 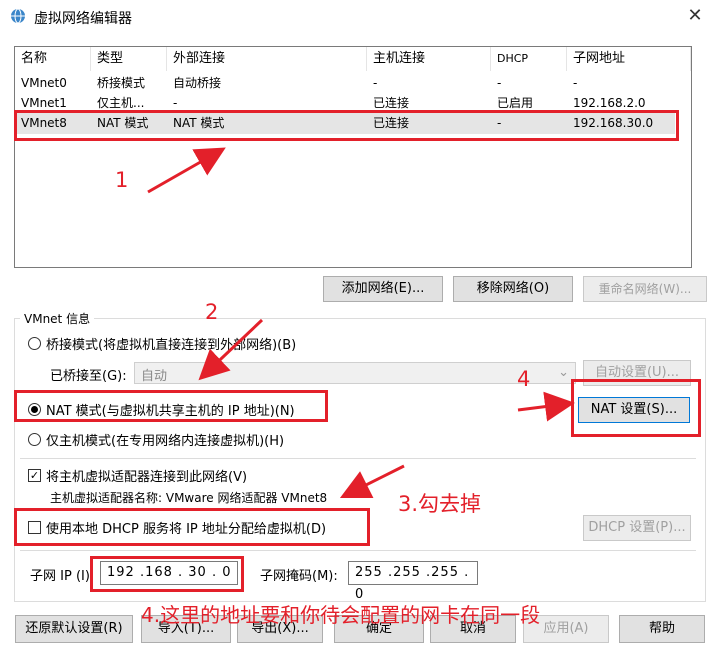 What do you see at coordinates (341, 615) in the screenshot?
I see `annotation-4-note: 4.这里的地址要和你待会配置的网卡在同一段` at bounding box center [341, 615].